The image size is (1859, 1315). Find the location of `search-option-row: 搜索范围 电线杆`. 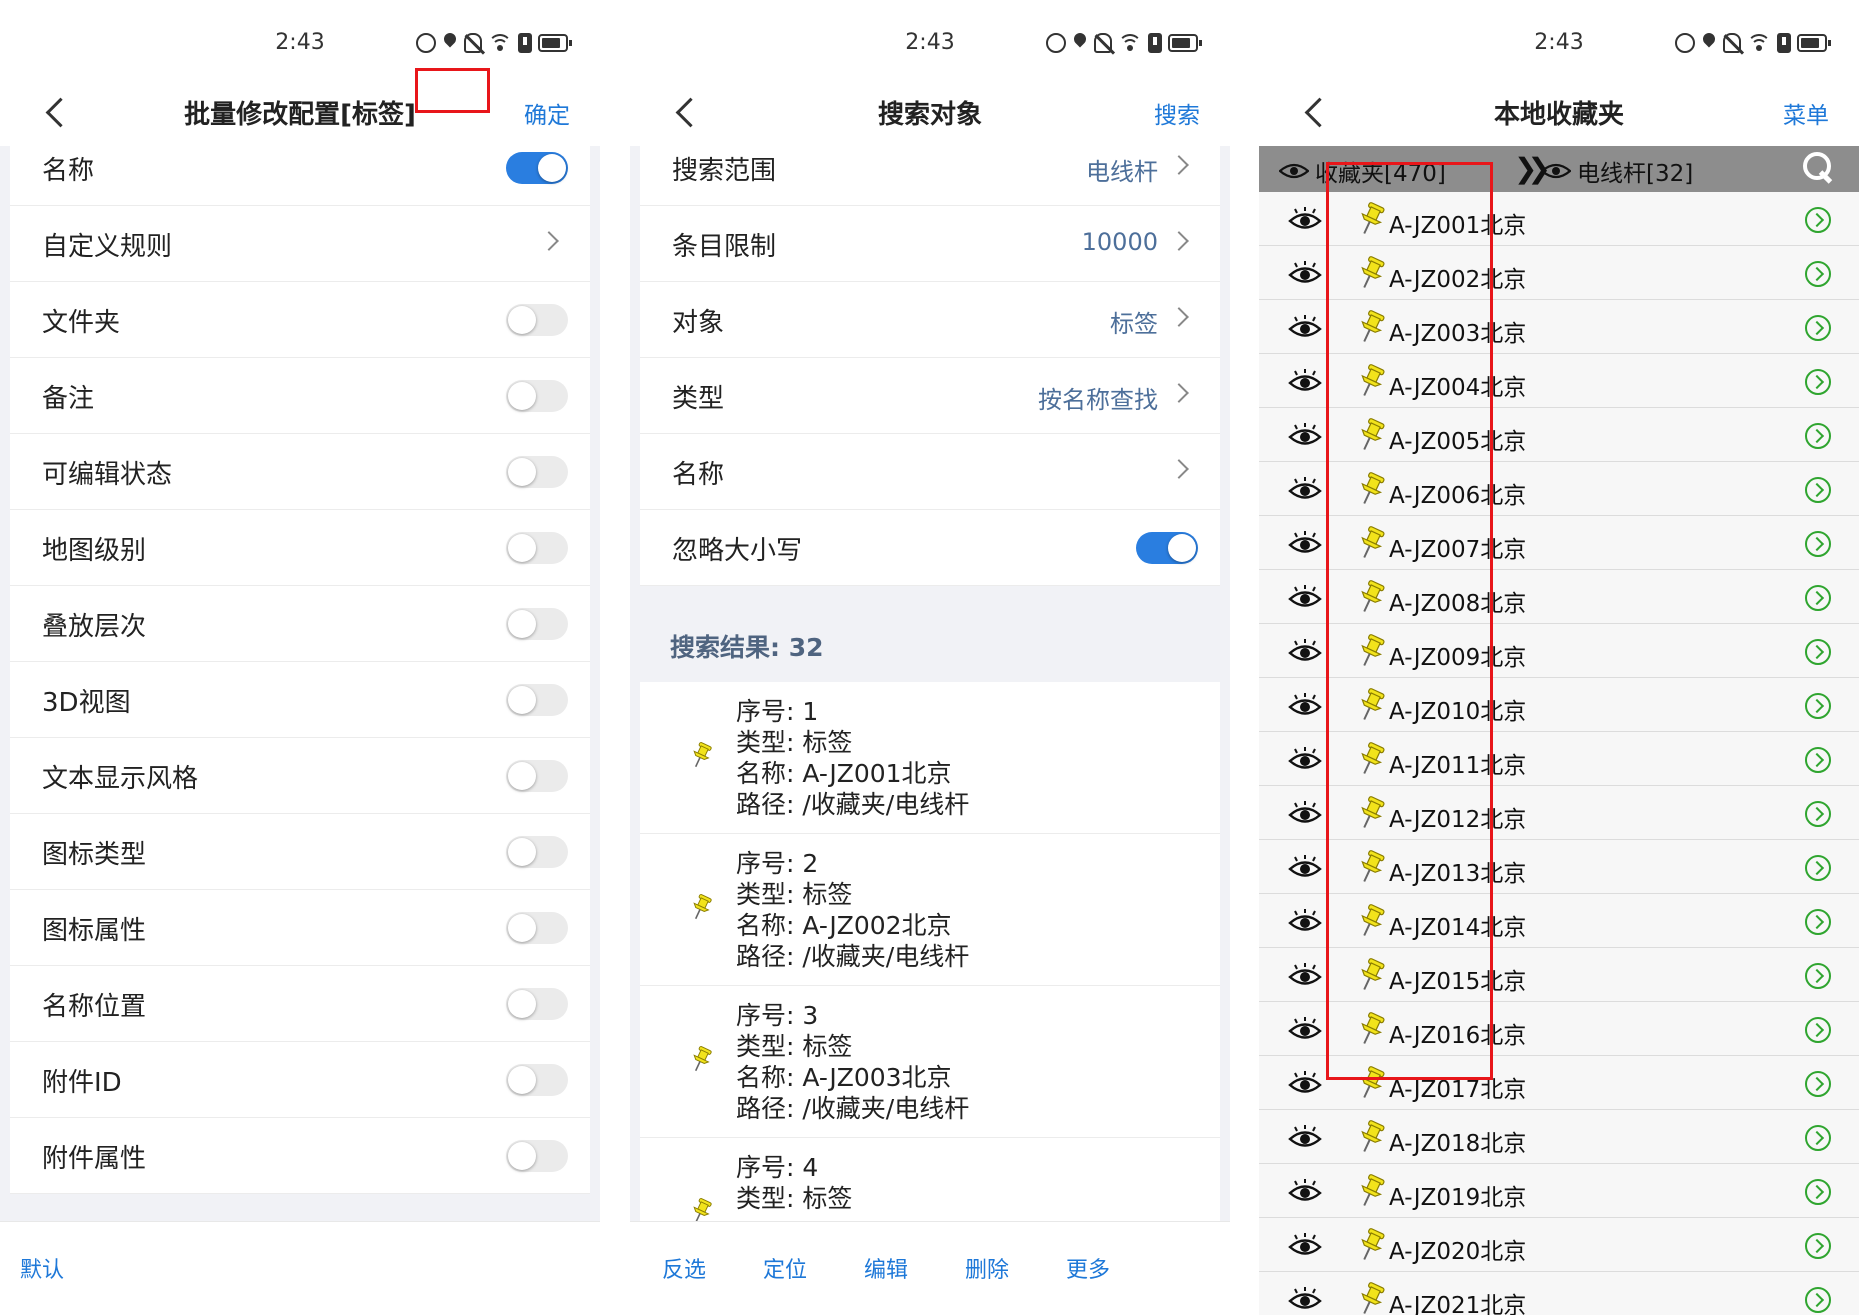

search-option-row: 搜索范围 电线杆 is located at coordinates (930, 168).